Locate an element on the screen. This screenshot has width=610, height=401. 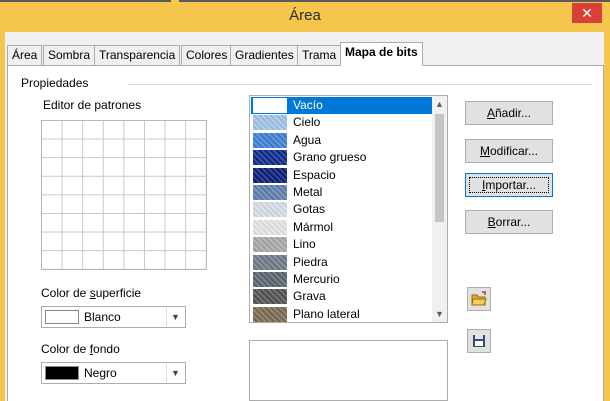
open-button is located at coordinates (479, 299).